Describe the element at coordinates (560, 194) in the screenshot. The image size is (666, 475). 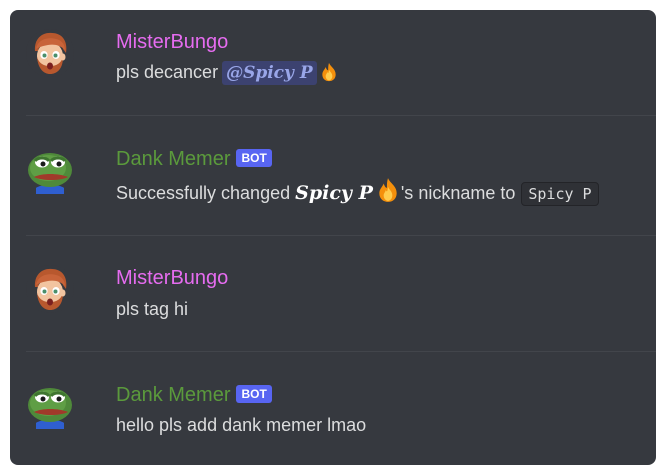
I see `inline-code: Spicy P` at that location.